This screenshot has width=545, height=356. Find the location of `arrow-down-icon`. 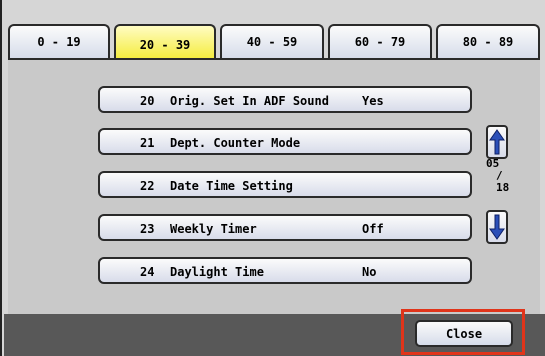

arrow-down-icon is located at coordinates (497, 227).